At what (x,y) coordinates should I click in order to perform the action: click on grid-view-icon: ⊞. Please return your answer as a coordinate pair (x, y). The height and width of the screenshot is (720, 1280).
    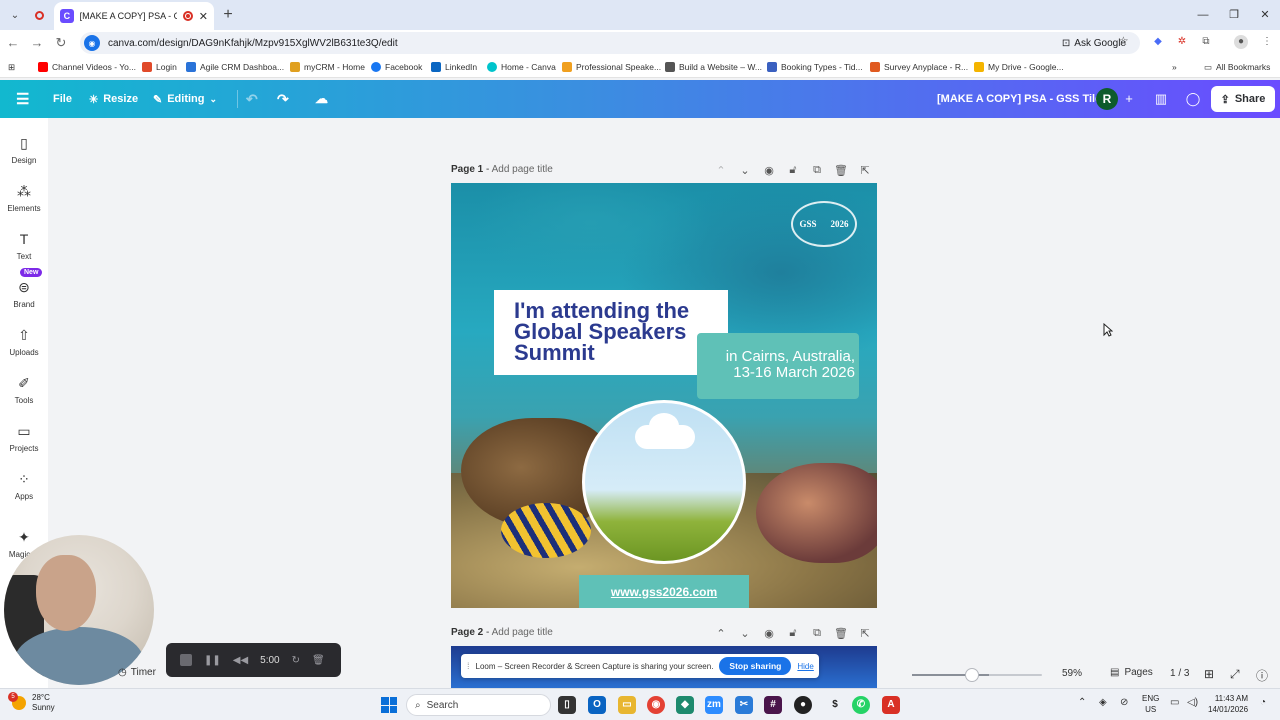
    Looking at the image, I should click on (1209, 674).